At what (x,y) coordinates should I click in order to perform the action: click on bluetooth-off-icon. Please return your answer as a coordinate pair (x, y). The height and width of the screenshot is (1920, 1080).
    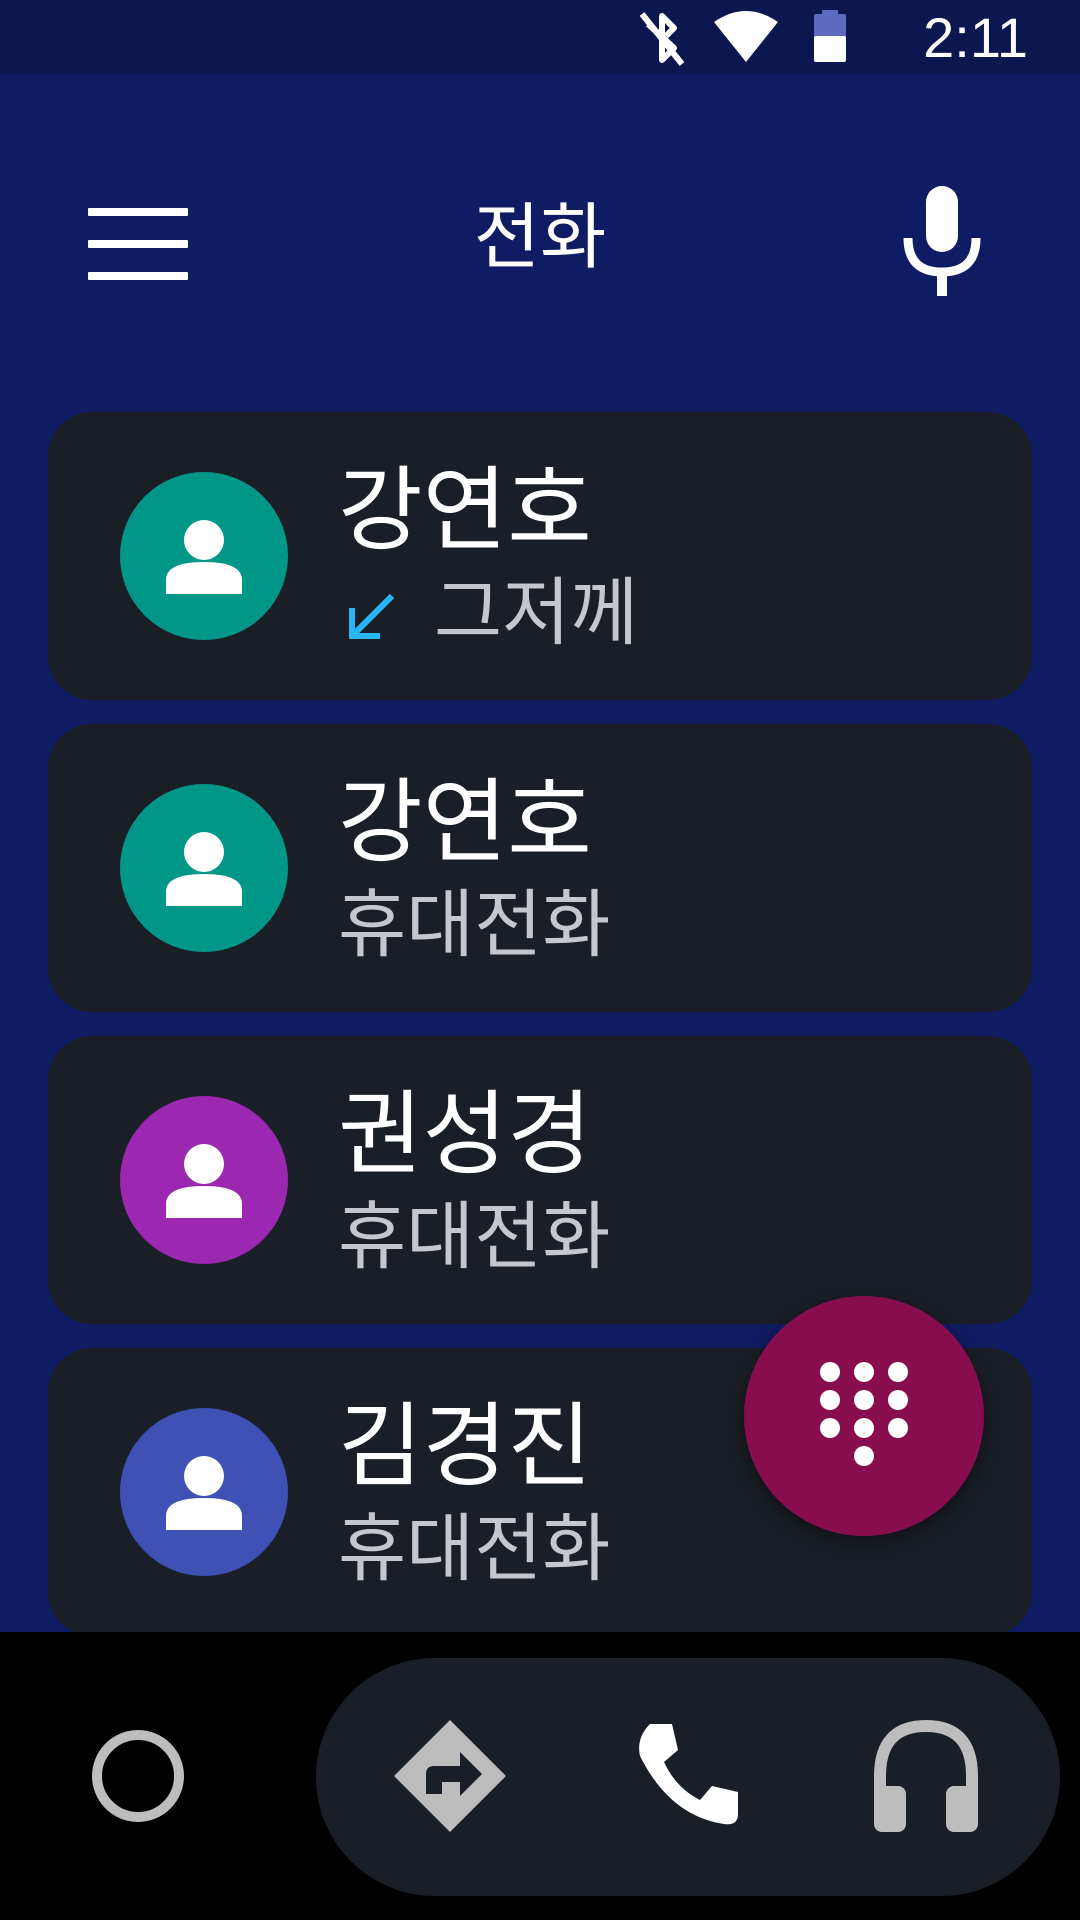
    Looking at the image, I should click on (662, 39).